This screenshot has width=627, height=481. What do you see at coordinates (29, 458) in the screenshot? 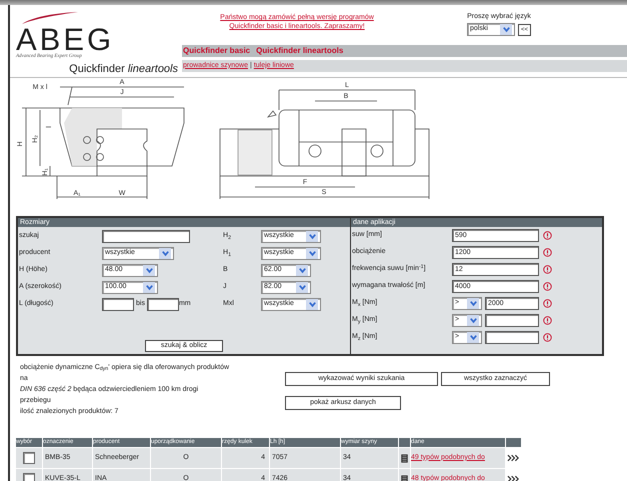
I see `checkbox` at bounding box center [29, 458].